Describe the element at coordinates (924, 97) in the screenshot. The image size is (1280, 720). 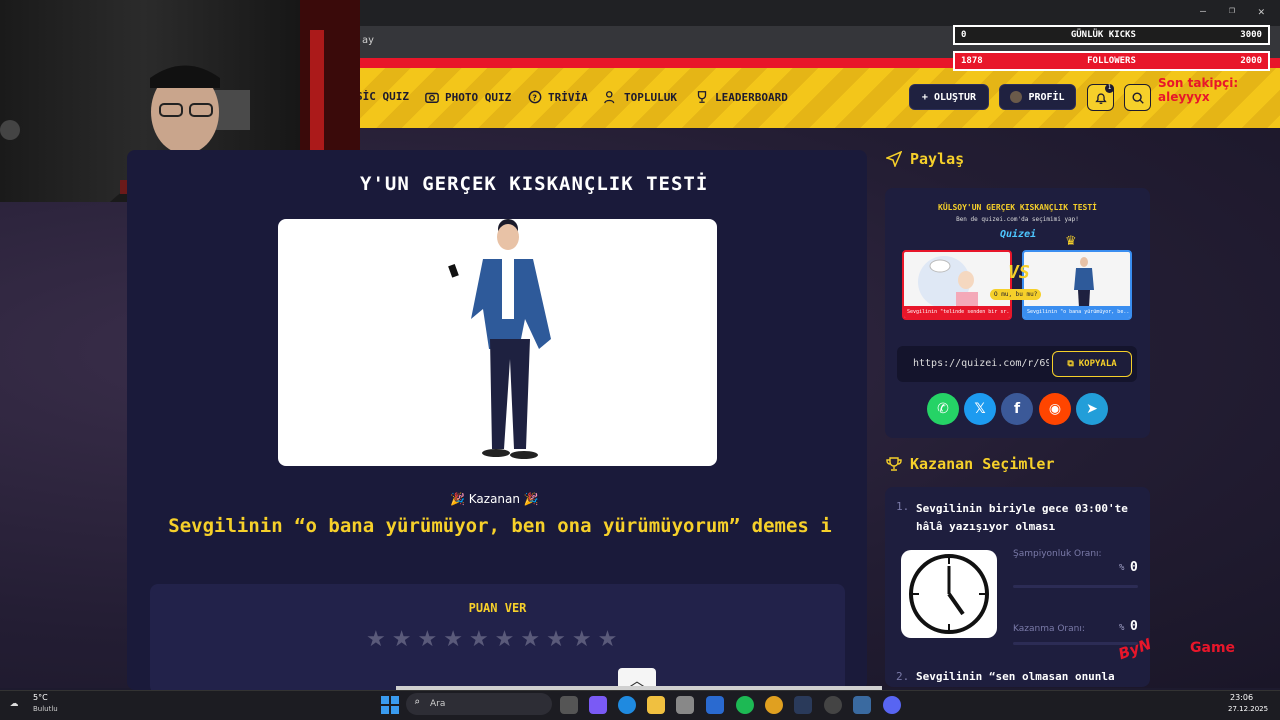
I see `plus-icon: +` at that location.